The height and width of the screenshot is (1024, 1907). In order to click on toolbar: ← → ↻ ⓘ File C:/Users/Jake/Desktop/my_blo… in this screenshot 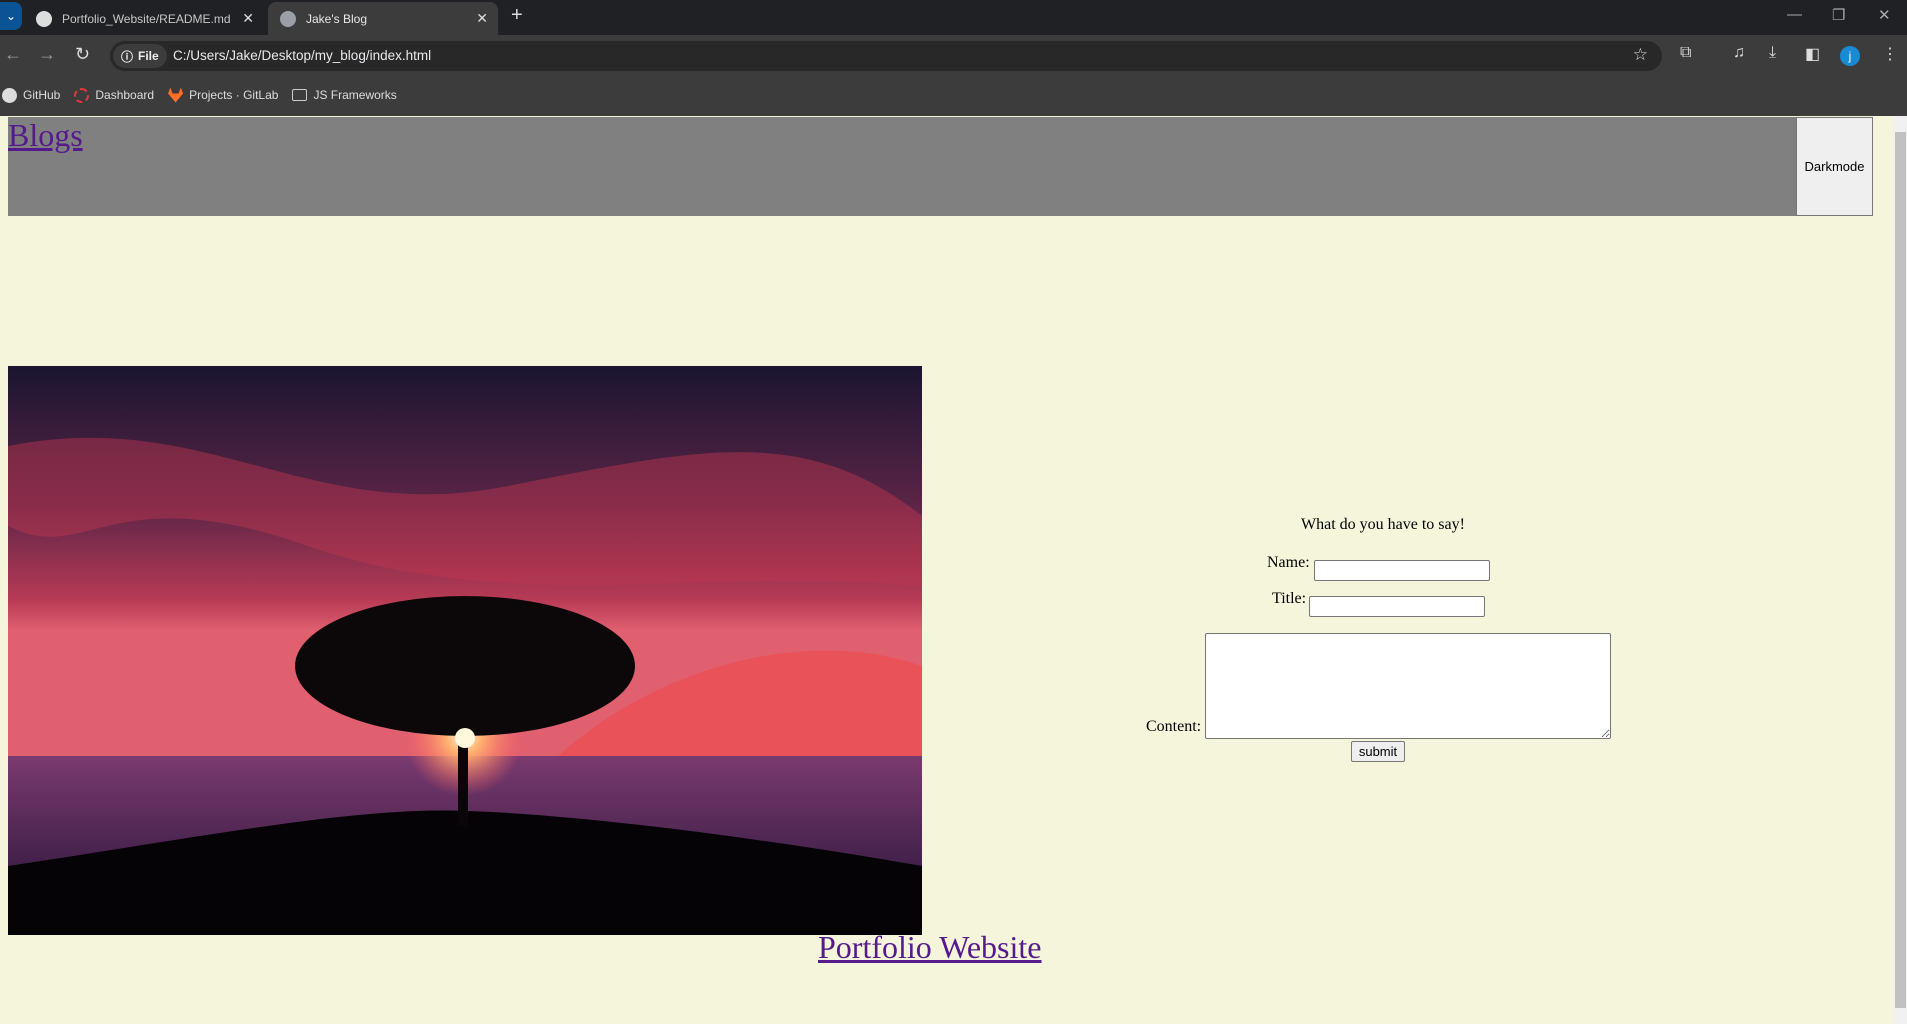, I will do `click(953, 55)`.